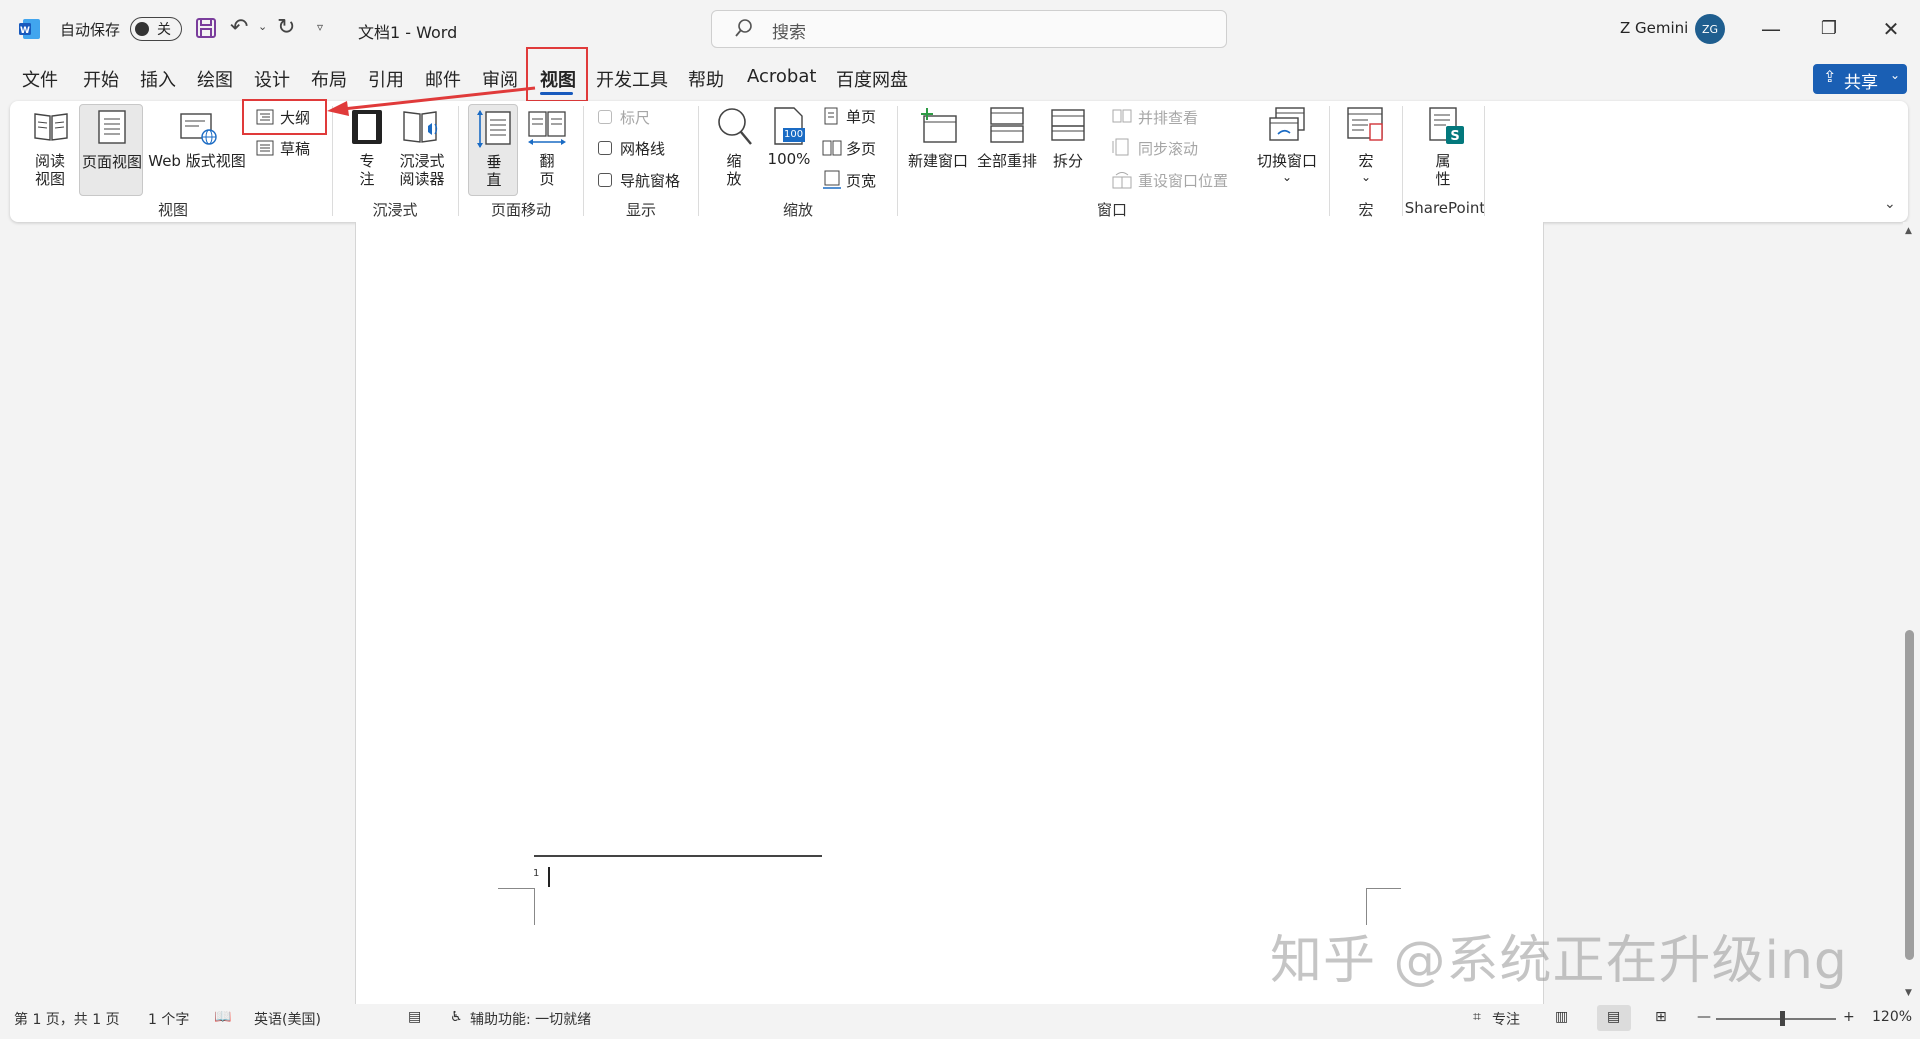 The height and width of the screenshot is (1039, 1920). I want to click on tab-developer: 开发工具, so click(632, 79).